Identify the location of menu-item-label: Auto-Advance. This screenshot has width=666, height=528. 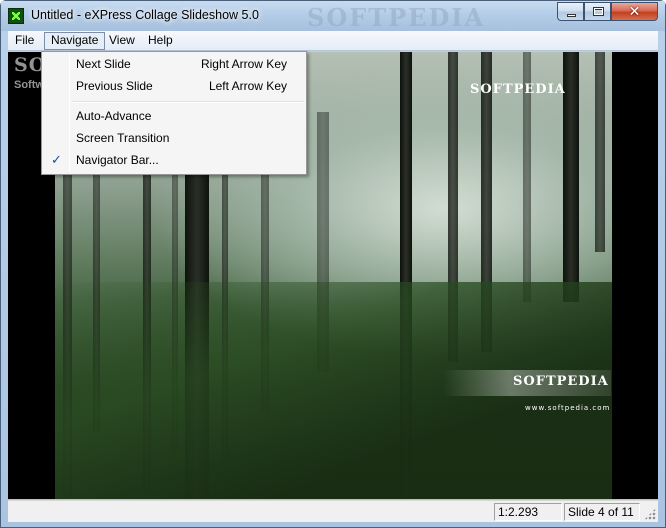
(114, 116).